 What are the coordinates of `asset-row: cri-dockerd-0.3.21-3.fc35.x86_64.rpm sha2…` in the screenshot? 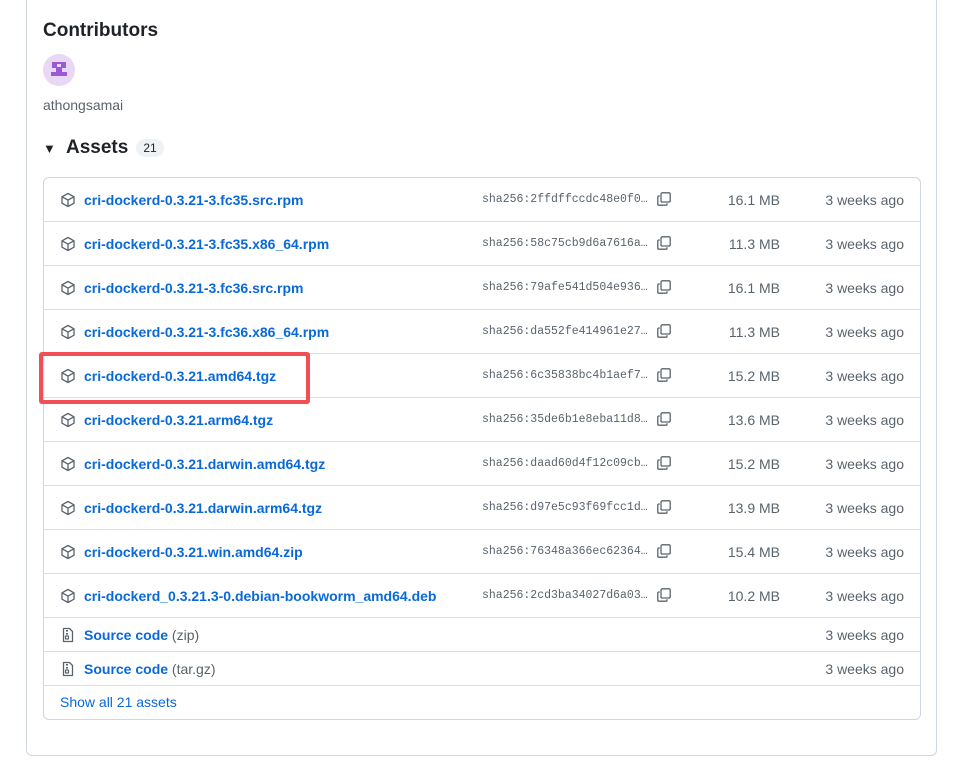 It's located at (482, 244).